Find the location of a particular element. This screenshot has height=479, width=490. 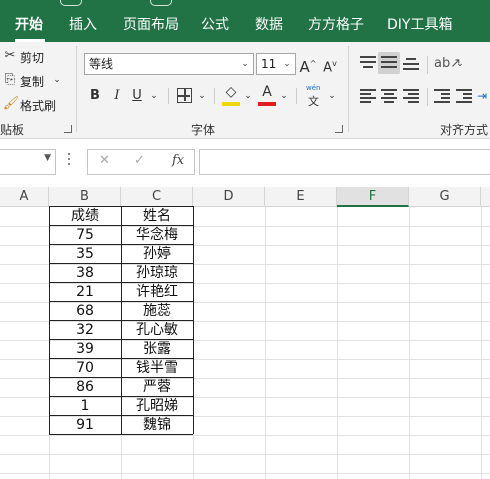

borders-icon is located at coordinates (184, 95).